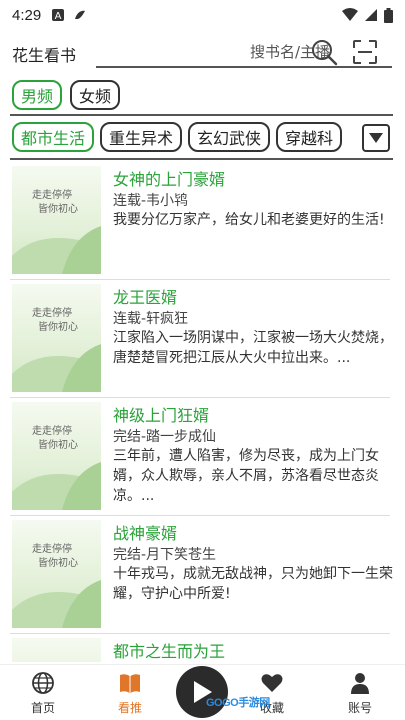 This screenshot has width=405, height=720. I want to click on nav-home-label: 首页, so click(42, 708).